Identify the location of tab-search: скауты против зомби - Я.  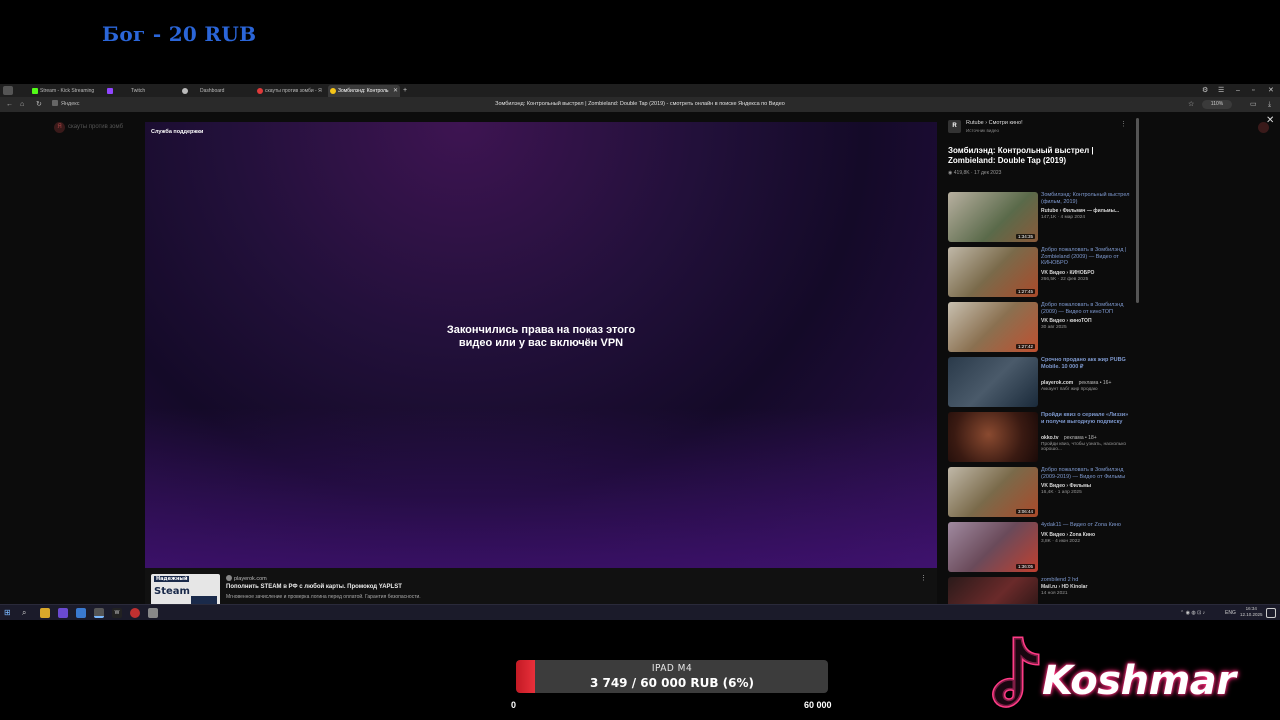
(291, 91).